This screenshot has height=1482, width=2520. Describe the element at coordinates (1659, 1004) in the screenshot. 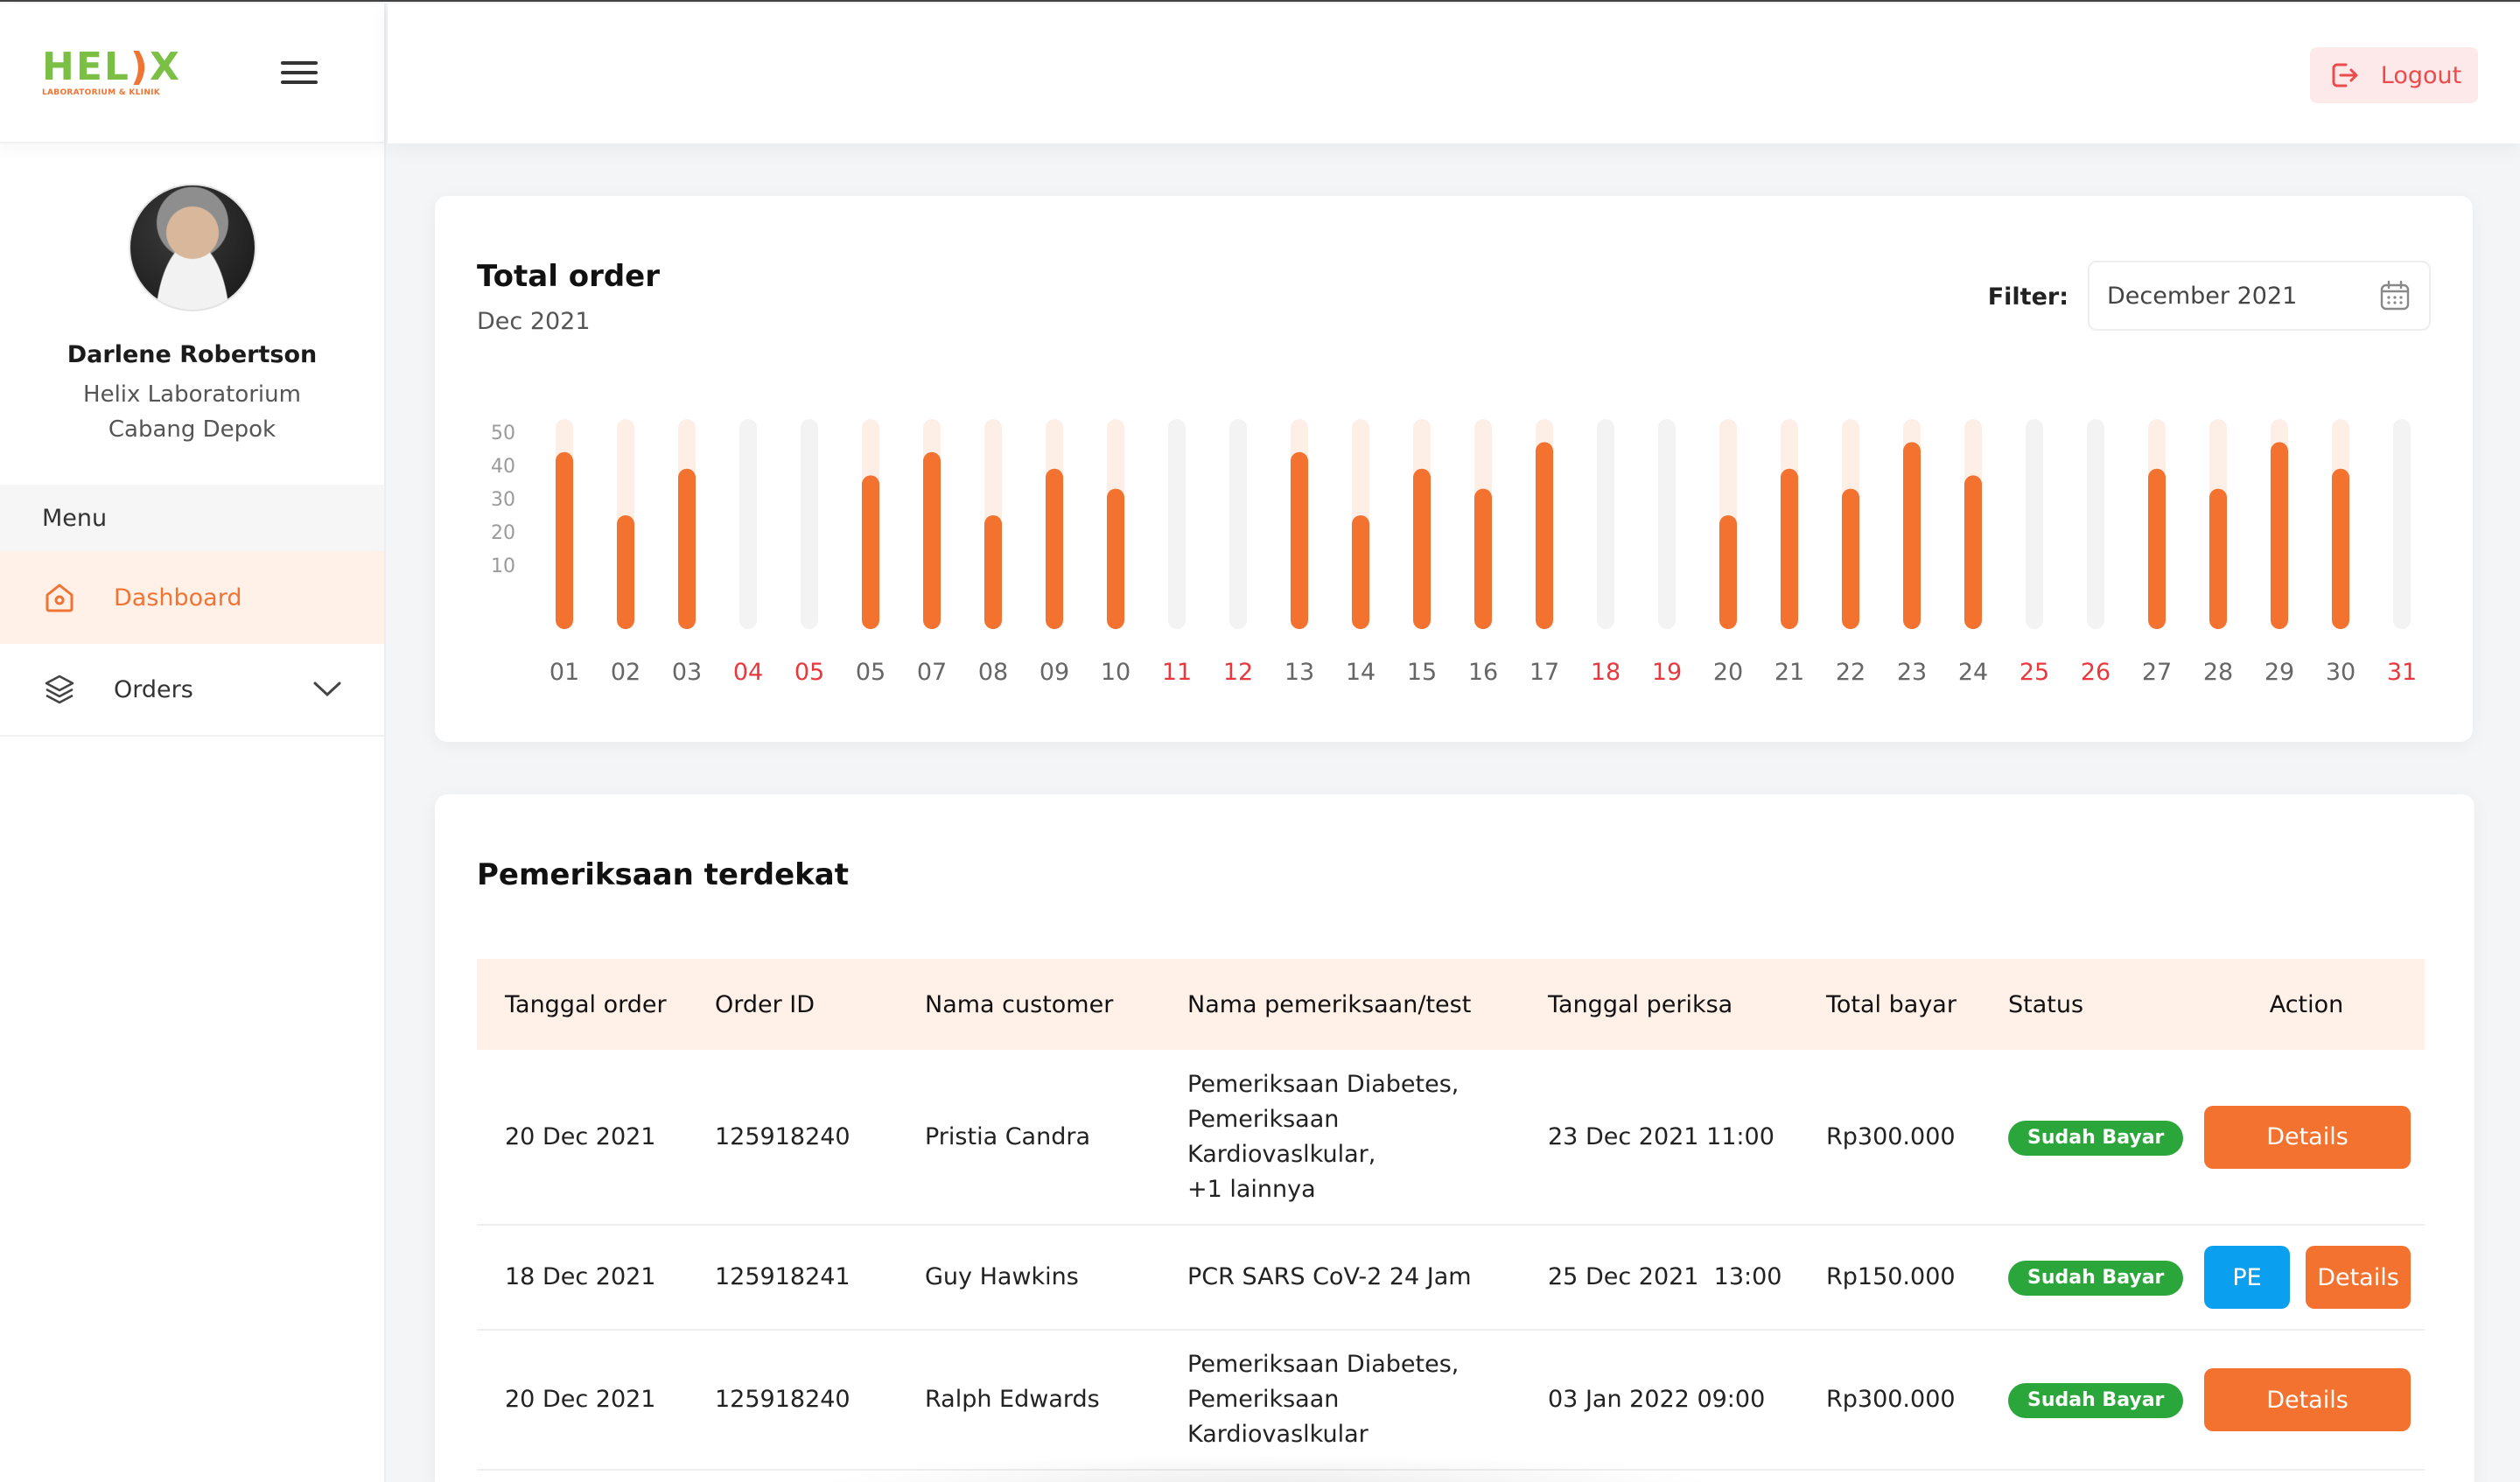

I see `header-exam-date: Tanggal periksa` at that location.